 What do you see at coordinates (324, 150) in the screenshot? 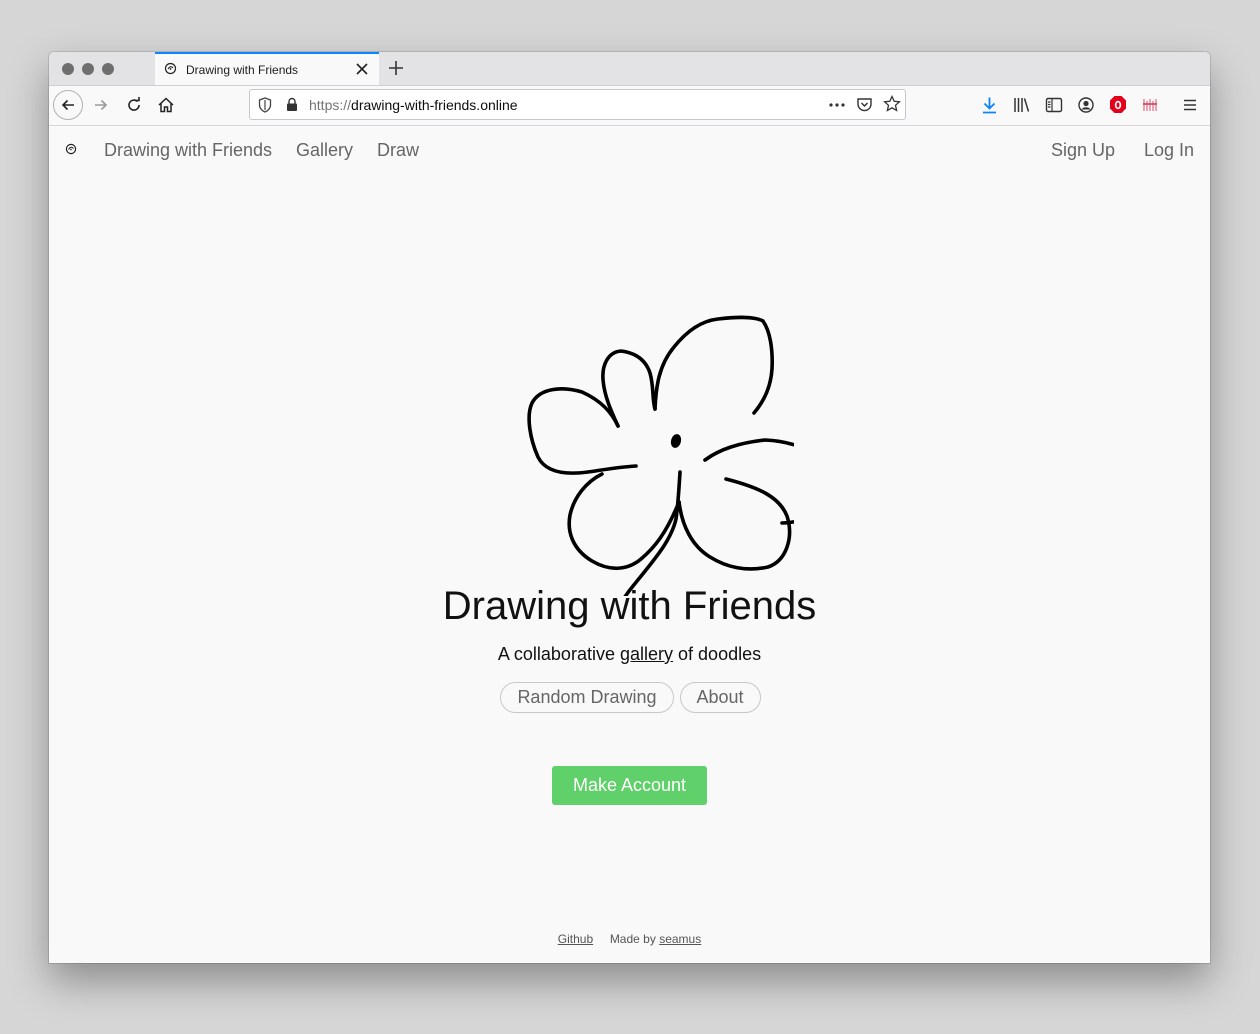
I see `nav-gallery-link: Gallery` at bounding box center [324, 150].